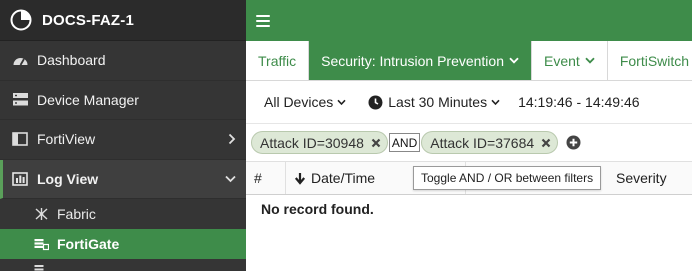  What do you see at coordinates (123, 179) in the screenshot?
I see `sidebar-item-log-view: Log View` at bounding box center [123, 179].